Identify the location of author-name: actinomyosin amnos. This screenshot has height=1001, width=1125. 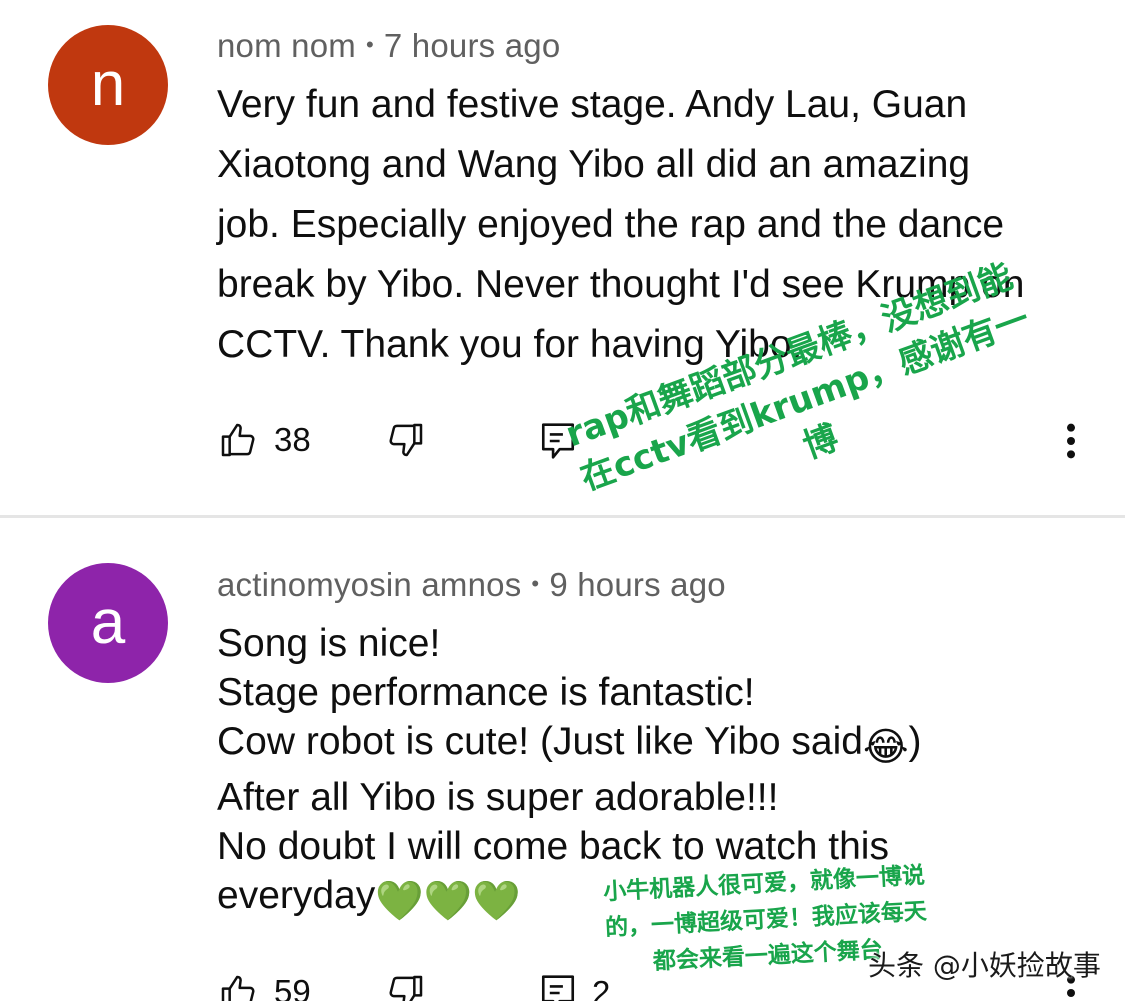
(369, 584).